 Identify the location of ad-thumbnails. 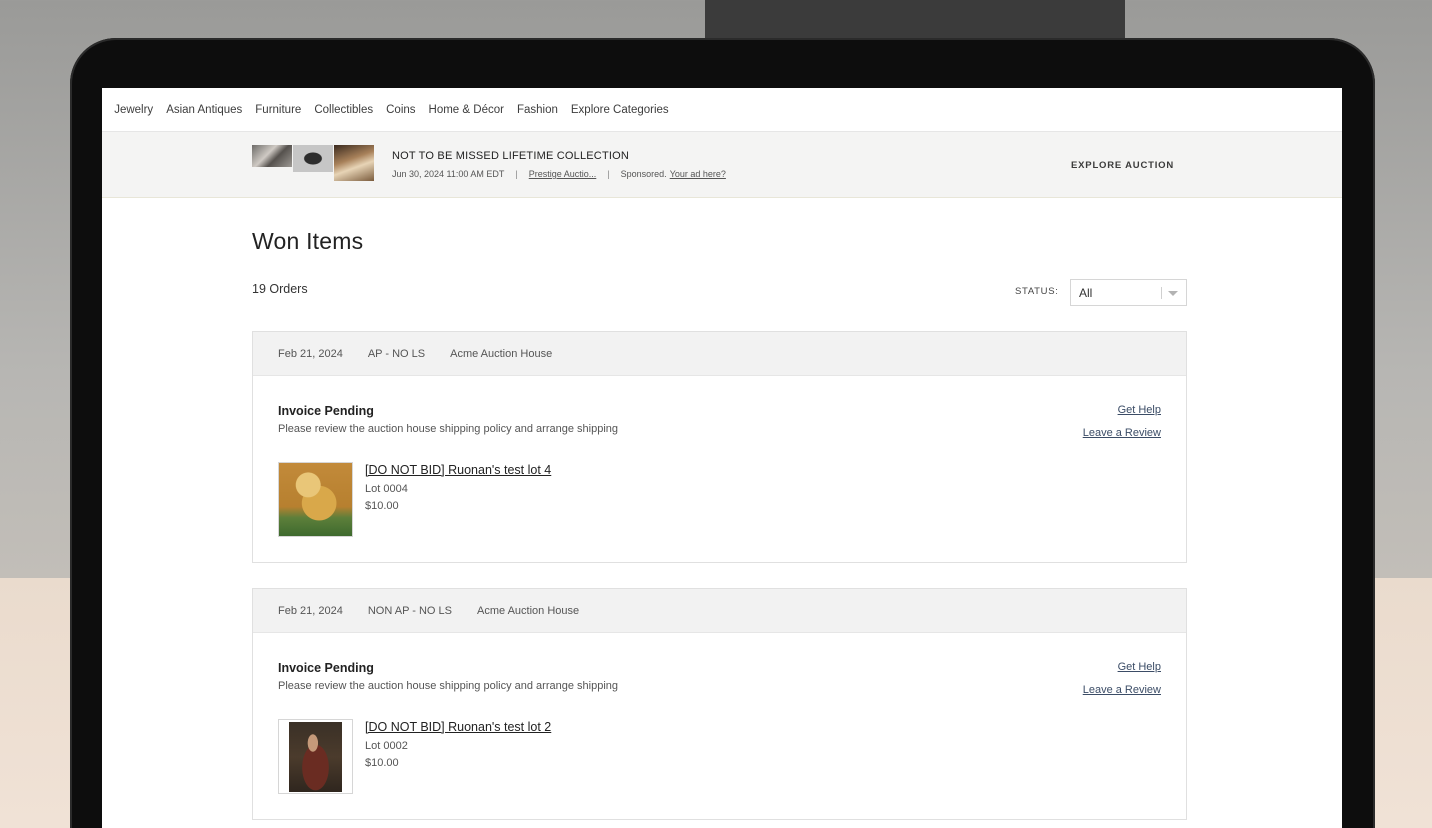
(313, 163).